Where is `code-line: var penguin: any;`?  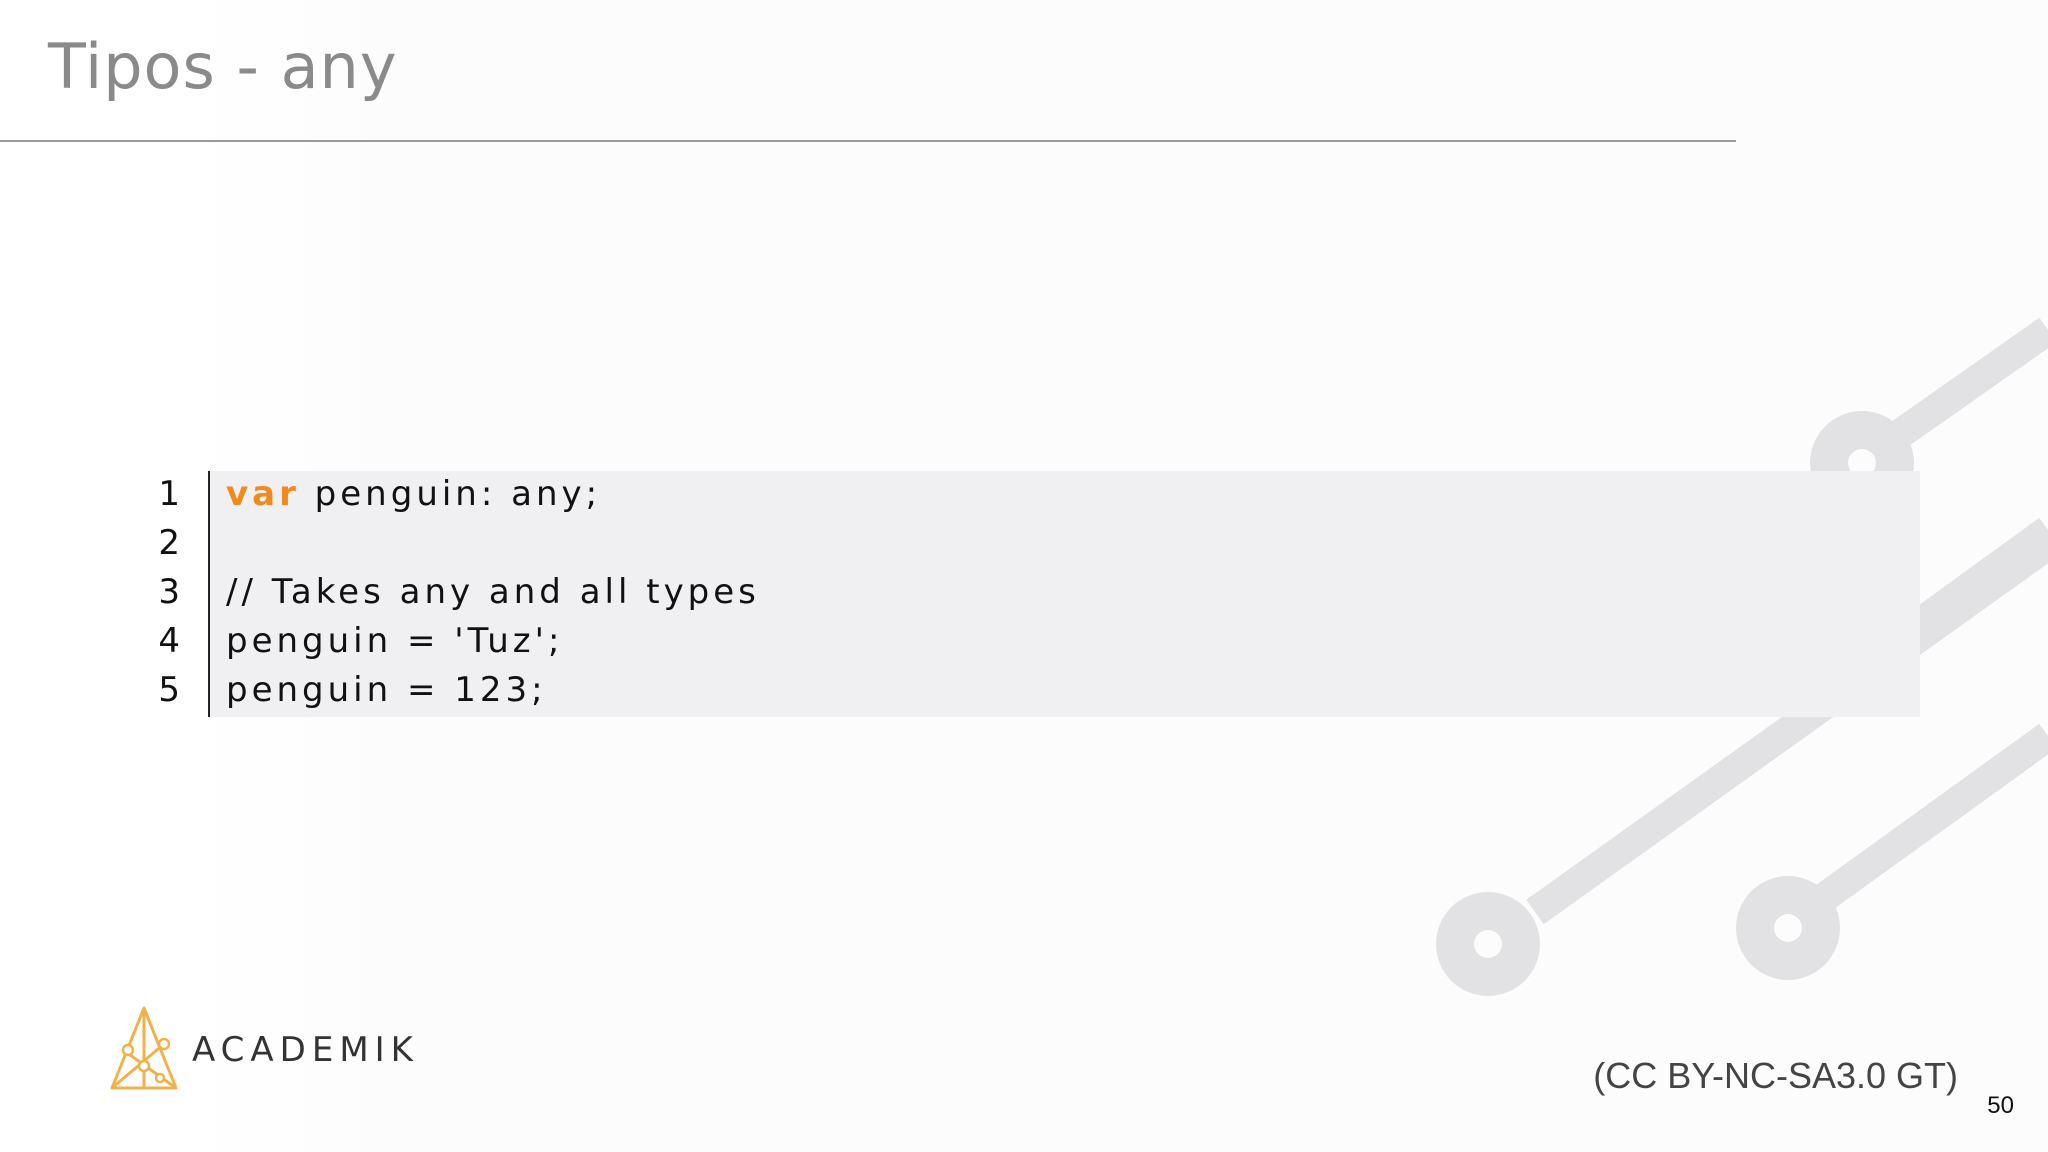 code-line: var penguin: any; is located at coordinates (413, 494).